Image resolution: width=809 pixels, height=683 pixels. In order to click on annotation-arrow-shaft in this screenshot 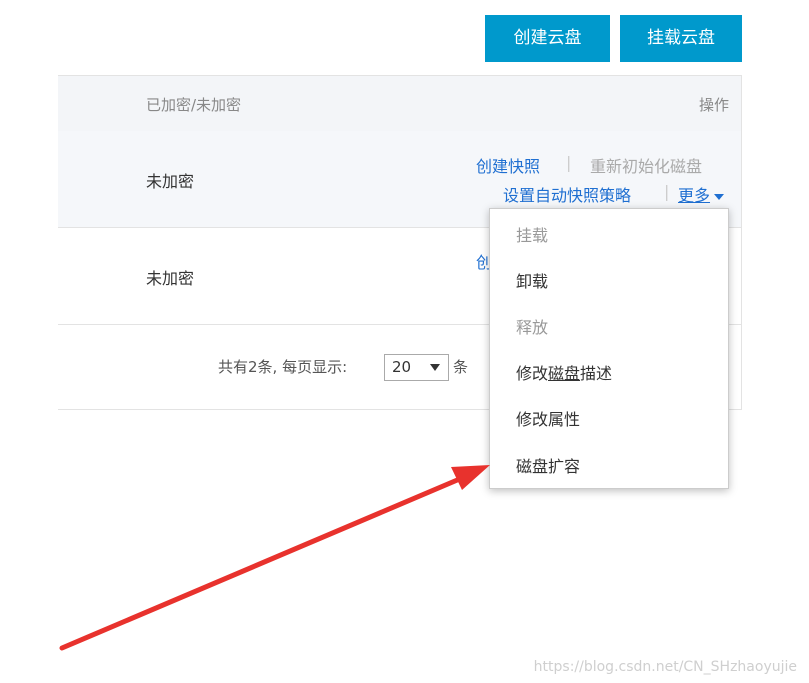, I will do `click(262, 563)`.